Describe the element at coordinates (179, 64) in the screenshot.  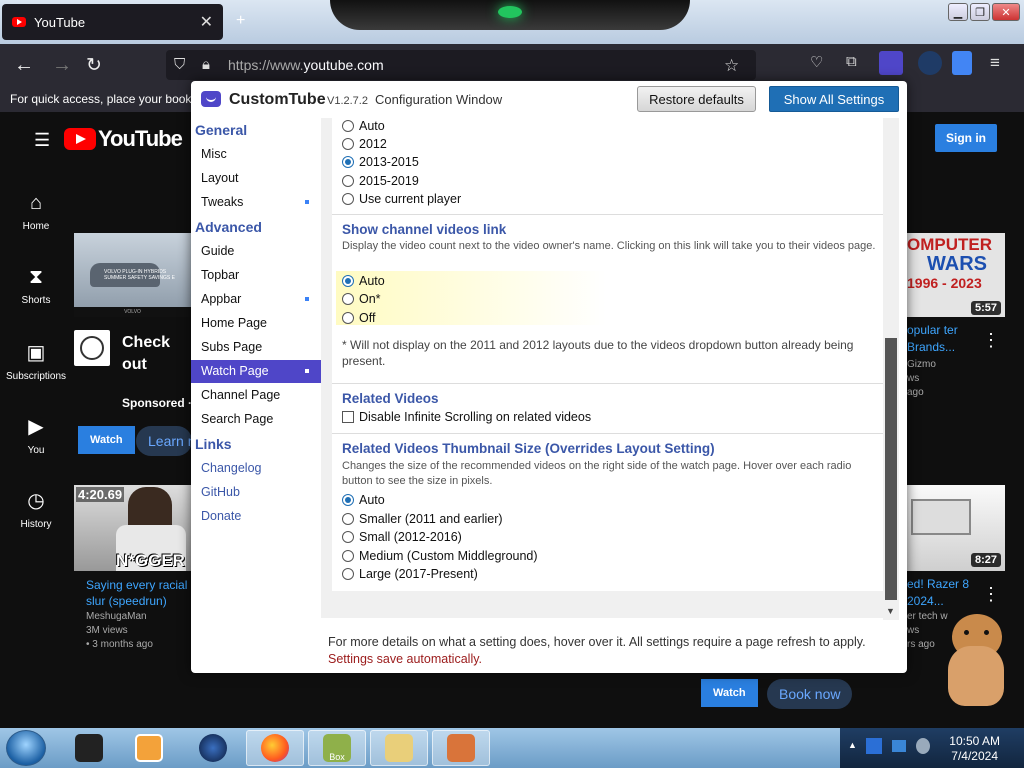
I see `shield-icon: ⛉` at that location.